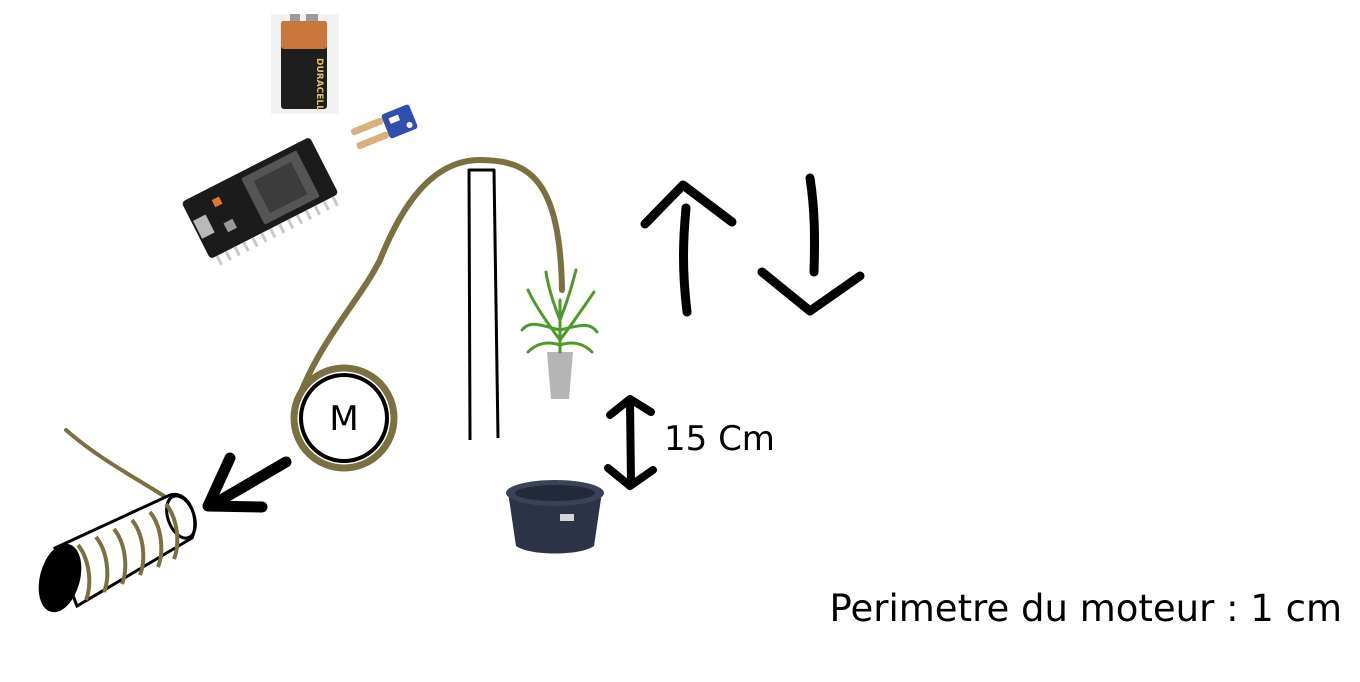  What do you see at coordinates (688, 248) in the screenshot?
I see `arrow-up-icon` at bounding box center [688, 248].